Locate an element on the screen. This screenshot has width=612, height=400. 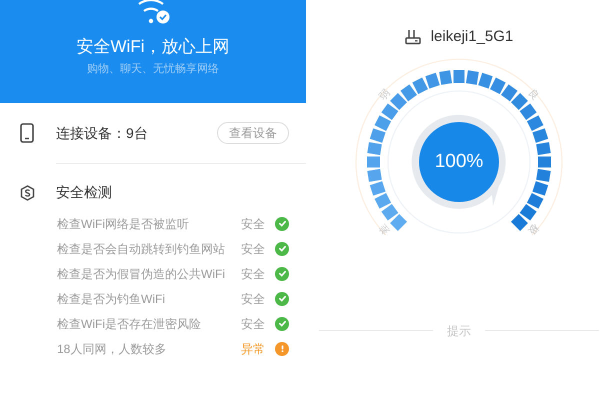
check-item-label: 检查是否为钓鱼WiFi is located at coordinates (111, 299).